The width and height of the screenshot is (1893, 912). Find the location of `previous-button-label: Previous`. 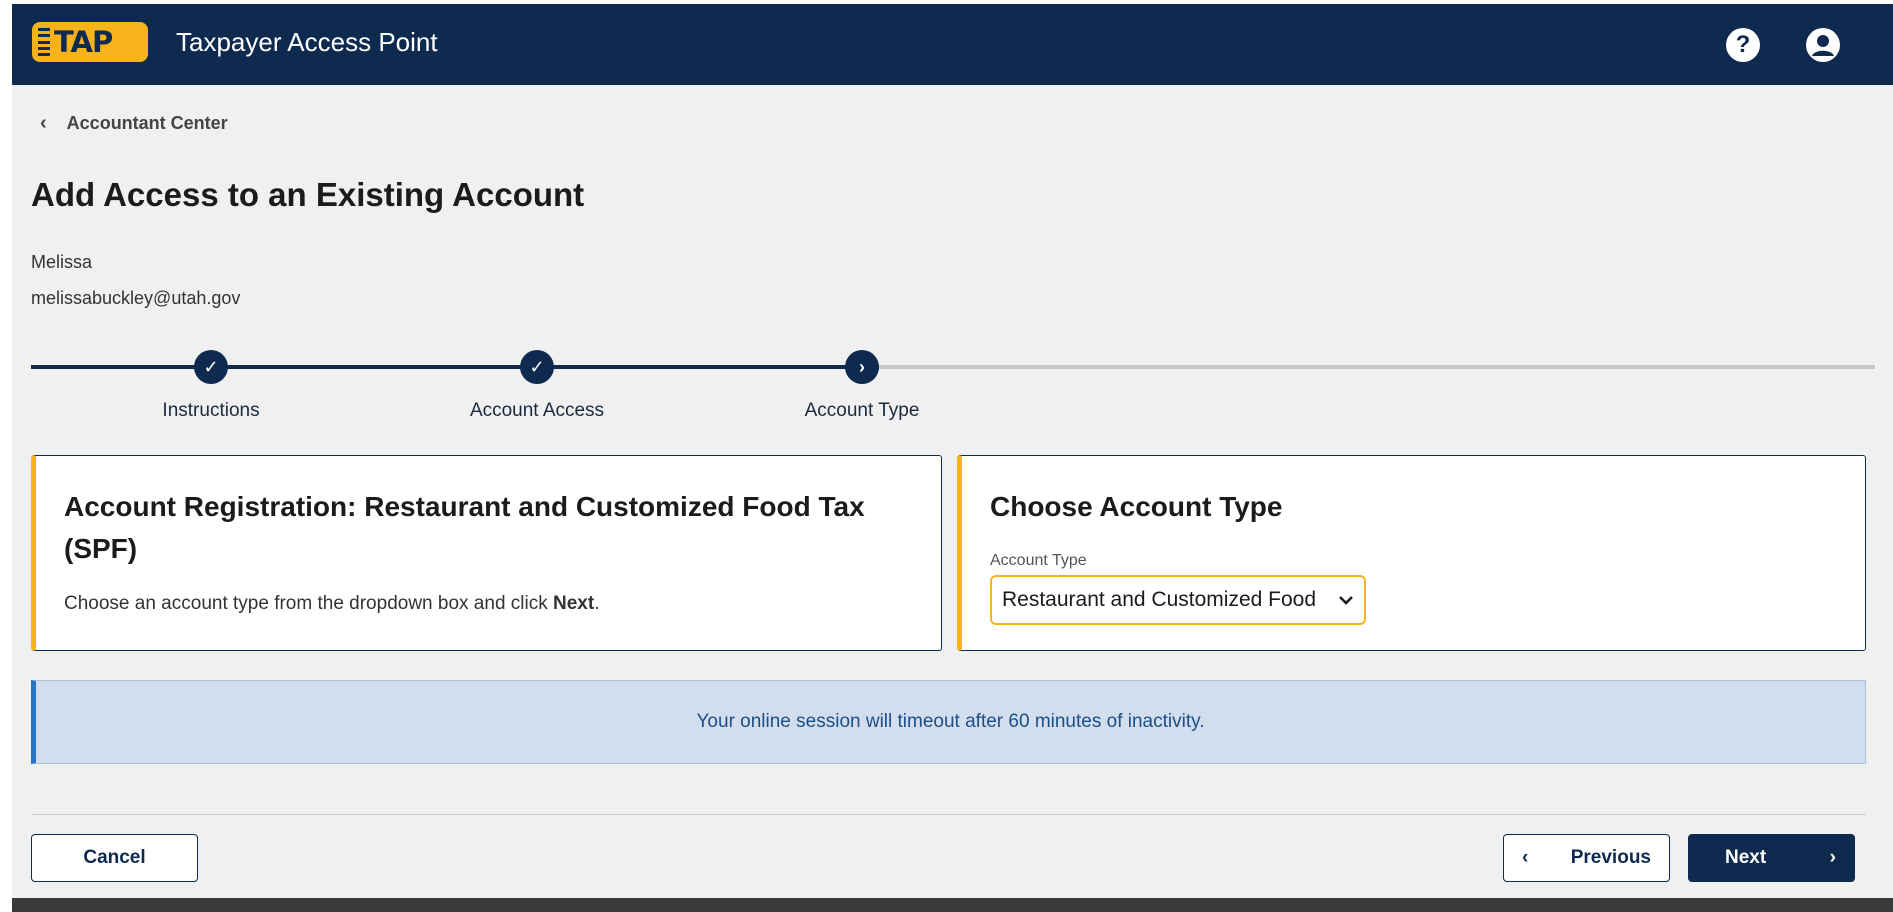

previous-button-label: Previous is located at coordinates (1610, 857).